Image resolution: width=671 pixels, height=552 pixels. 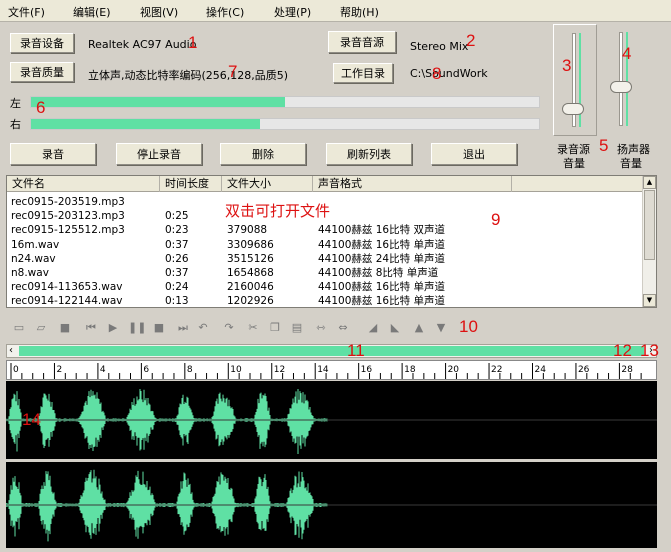 What do you see at coordinates (203, 328) in the screenshot?
I see `undo-icon: ↶` at bounding box center [203, 328].